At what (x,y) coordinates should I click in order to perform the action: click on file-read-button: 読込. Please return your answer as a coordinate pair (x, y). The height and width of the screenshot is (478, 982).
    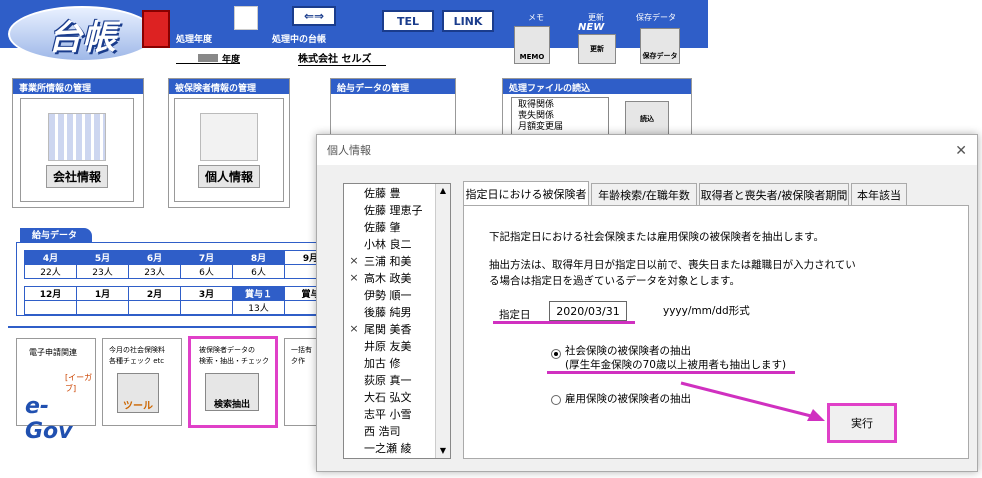
    Looking at the image, I should click on (647, 119).